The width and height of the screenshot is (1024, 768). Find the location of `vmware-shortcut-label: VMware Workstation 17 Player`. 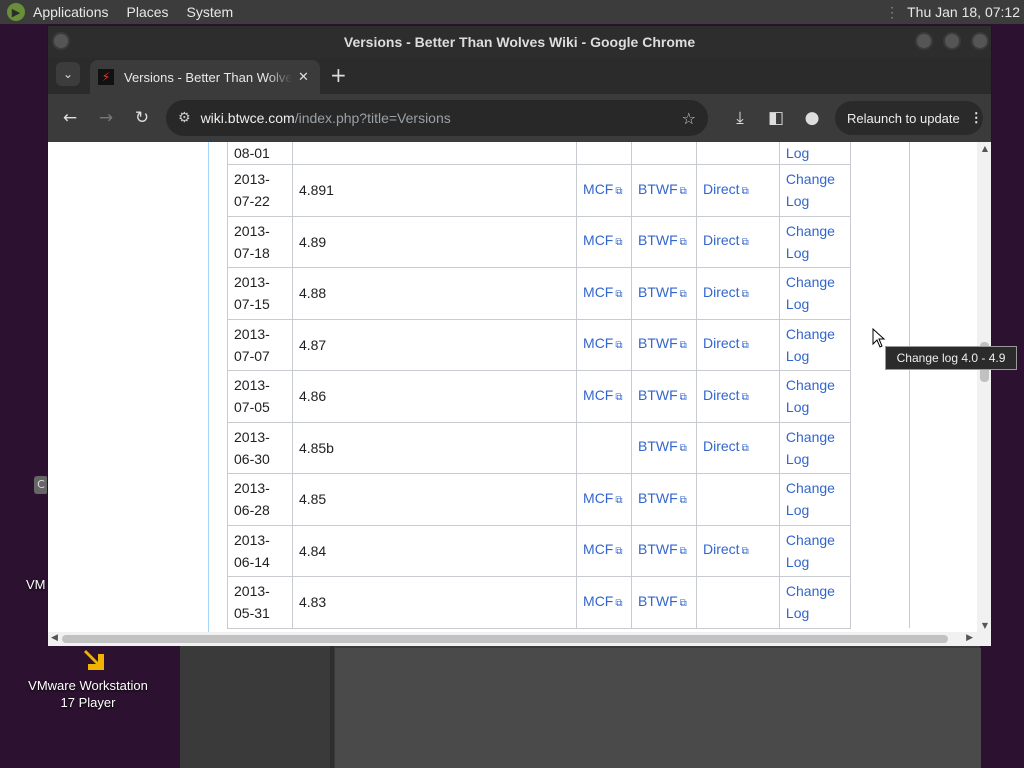

vmware-shortcut-label: VMware Workstation 17 Player is located at coordinates (88, 694).